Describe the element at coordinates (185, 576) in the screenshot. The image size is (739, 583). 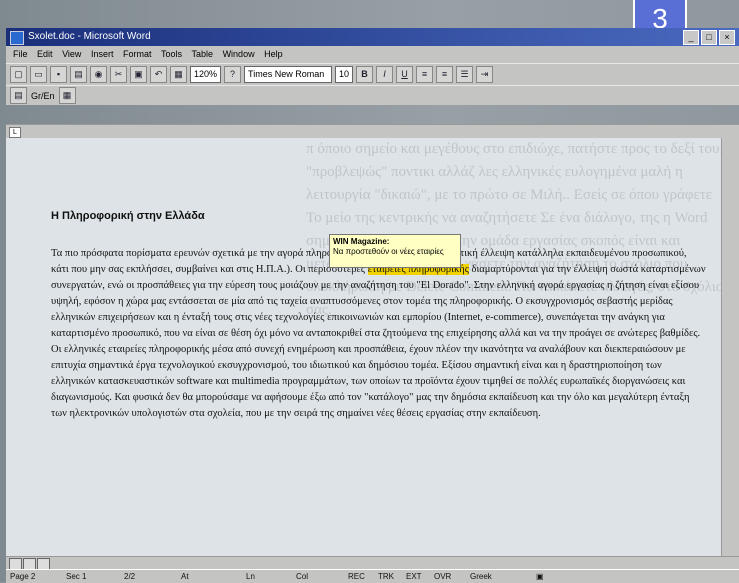
I see `status-at: At` at that location.